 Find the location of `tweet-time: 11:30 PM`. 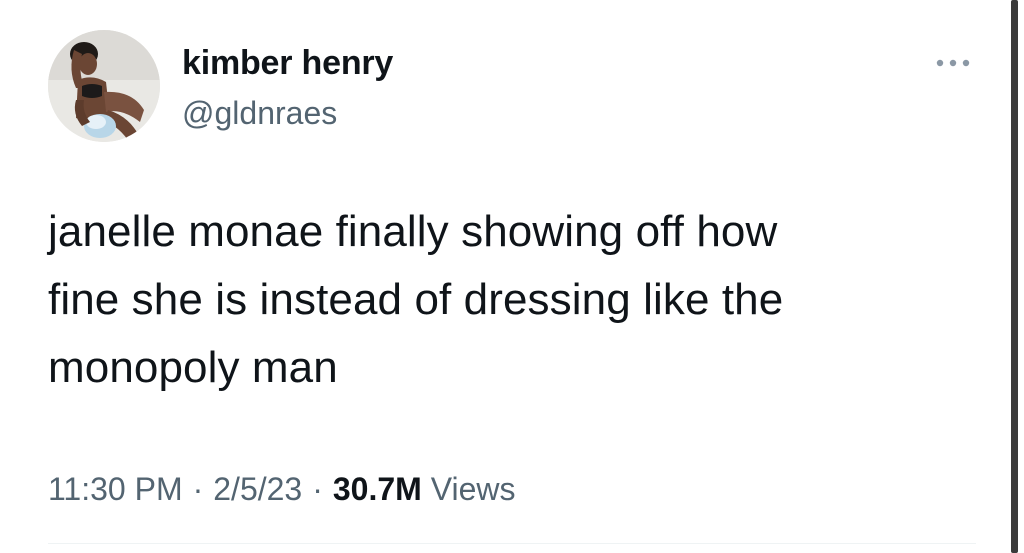

tweet-time: 11:30 PM is located at coordinates (115, 489).